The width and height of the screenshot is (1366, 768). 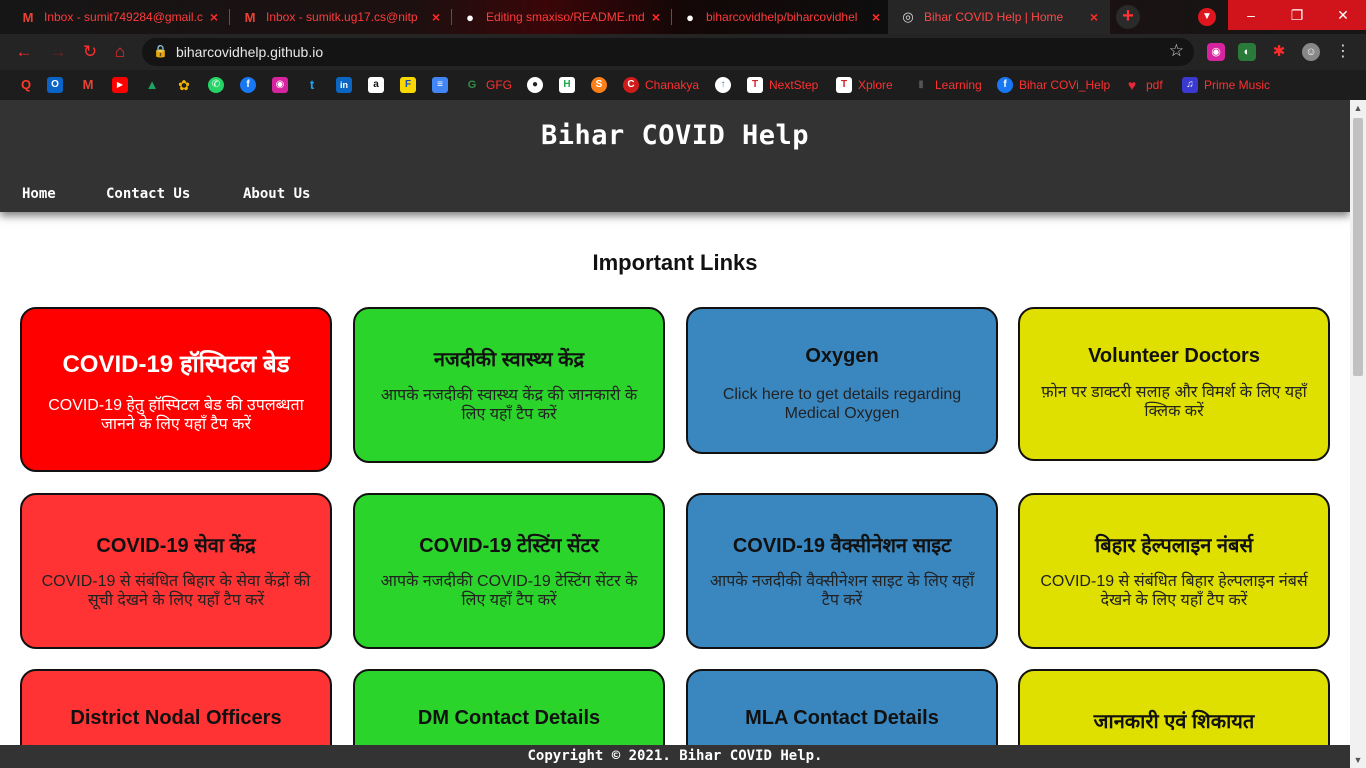 I want to click on maximize-button: ❐, so click(x=1297, y=15).